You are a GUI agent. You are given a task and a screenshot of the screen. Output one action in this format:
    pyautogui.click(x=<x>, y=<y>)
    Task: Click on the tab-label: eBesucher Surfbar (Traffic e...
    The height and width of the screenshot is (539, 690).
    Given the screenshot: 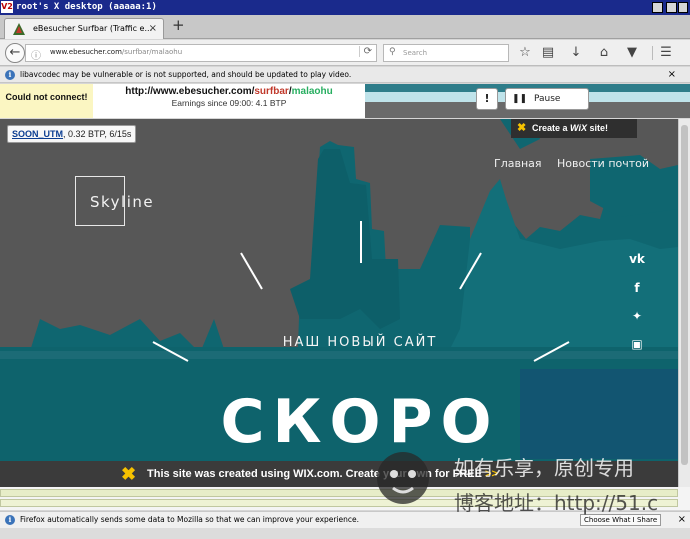 What is the action you would take?
    pyautogui.click(x=93, y=28)
    